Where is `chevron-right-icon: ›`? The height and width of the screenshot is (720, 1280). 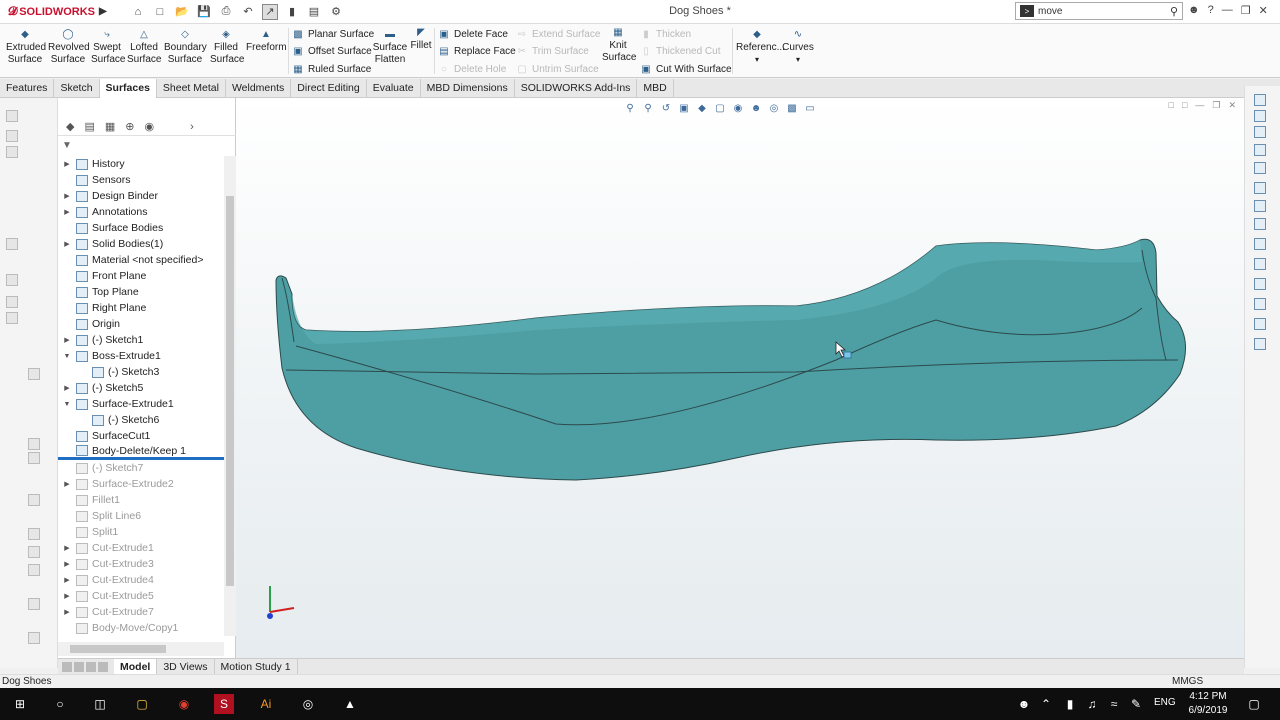 chevron-right-icon: › is located at coordinates (192, 127).